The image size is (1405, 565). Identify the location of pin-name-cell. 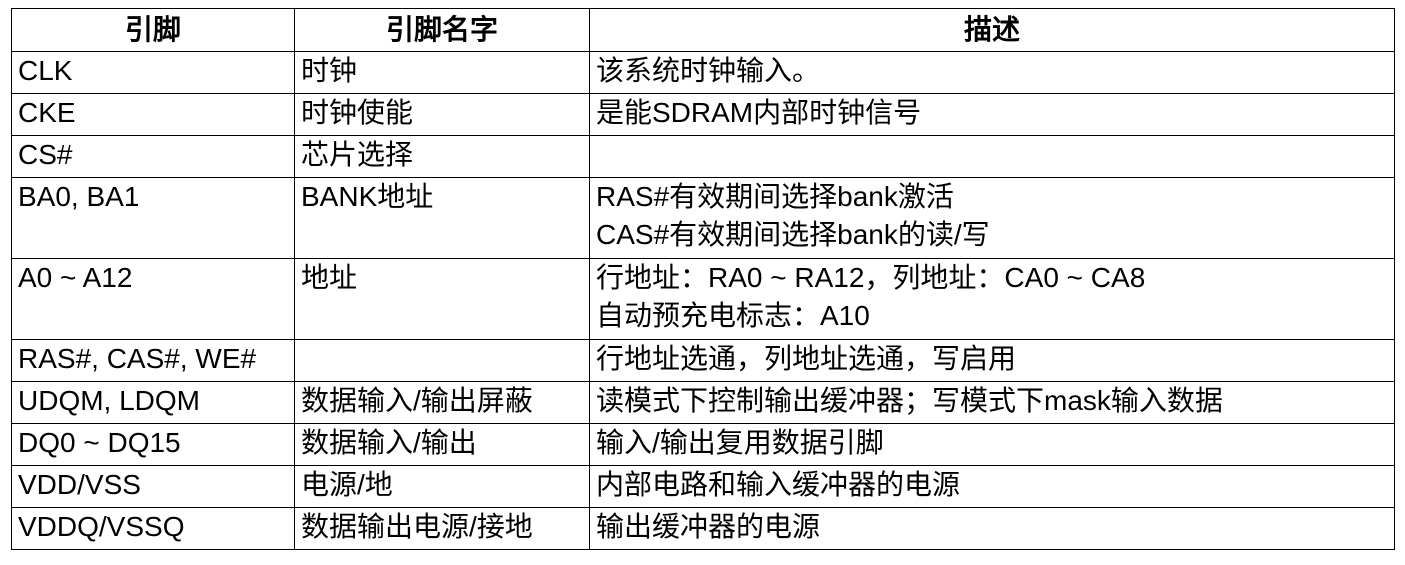
(442, 360).